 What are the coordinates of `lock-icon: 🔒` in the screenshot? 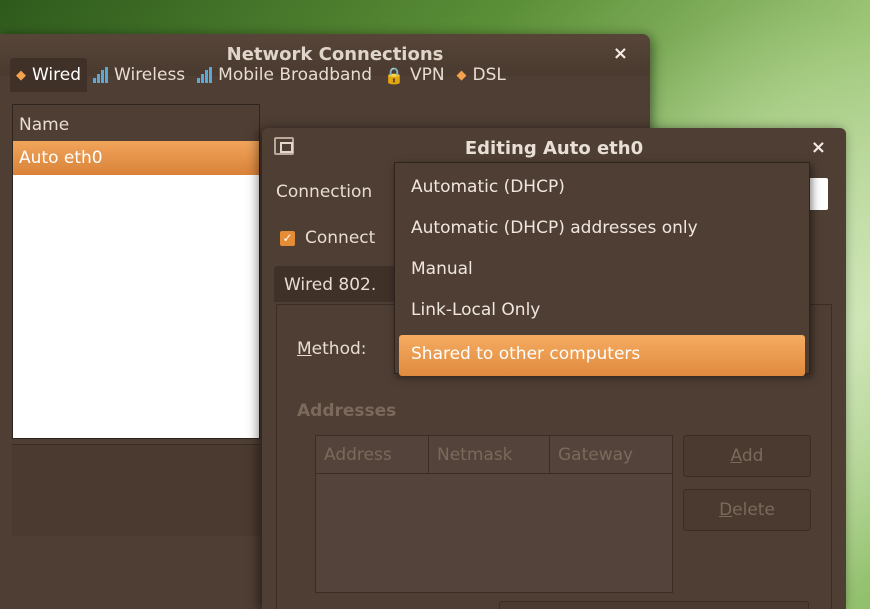 It's located at (394, 75).